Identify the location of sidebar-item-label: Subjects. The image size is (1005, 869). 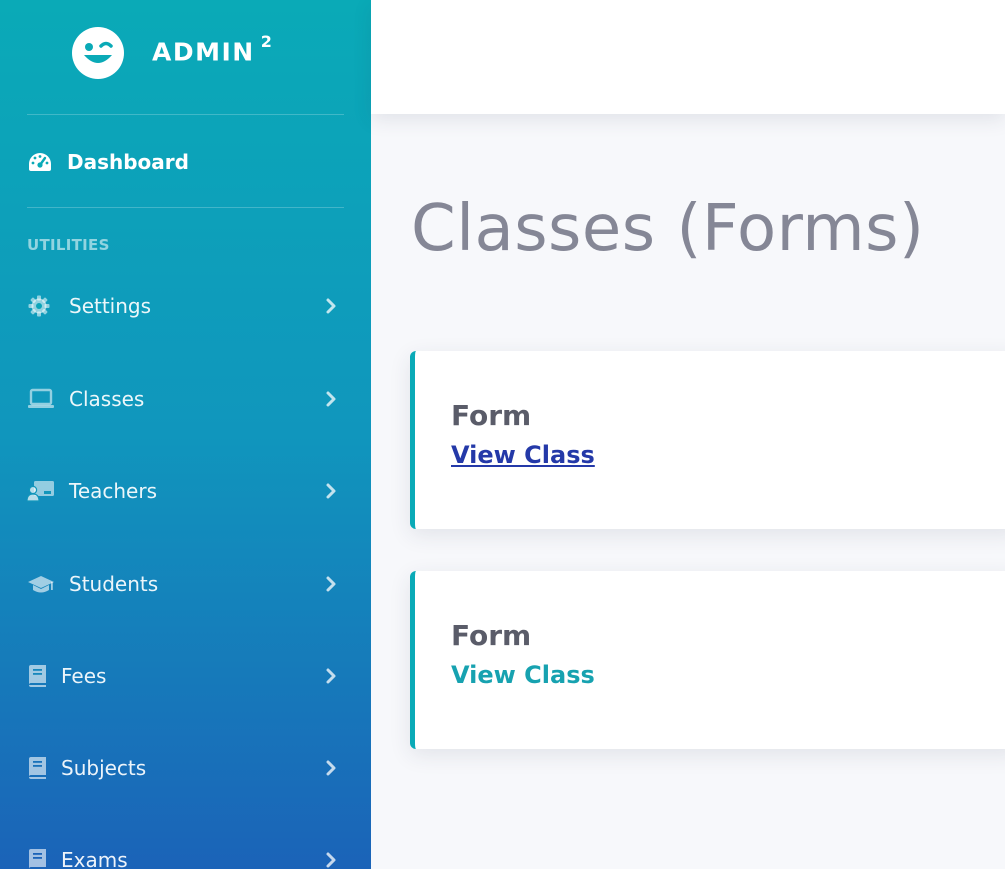
(104, 768).